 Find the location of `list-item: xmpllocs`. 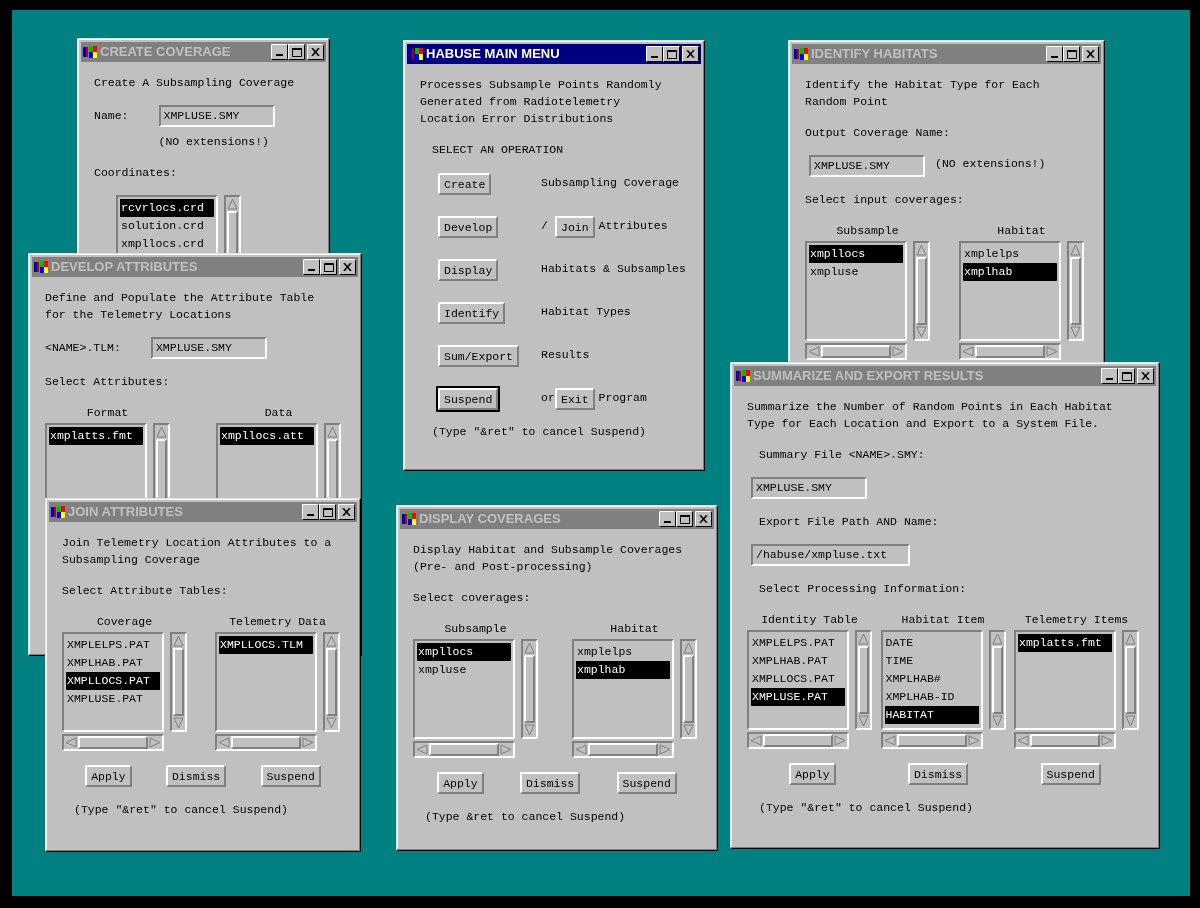

list-item: xmpllocs is located at coordinates (464, 652).